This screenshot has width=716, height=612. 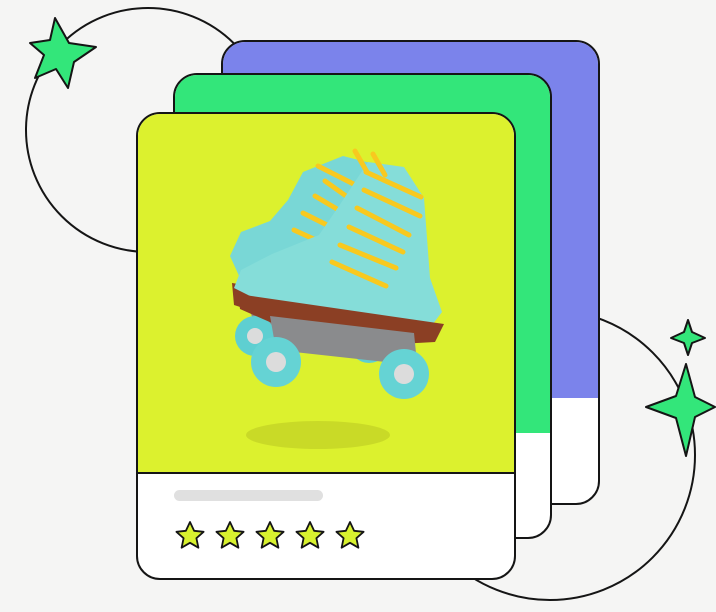 I want to click on text-placeholder-bar, so click(x=248, y=495).